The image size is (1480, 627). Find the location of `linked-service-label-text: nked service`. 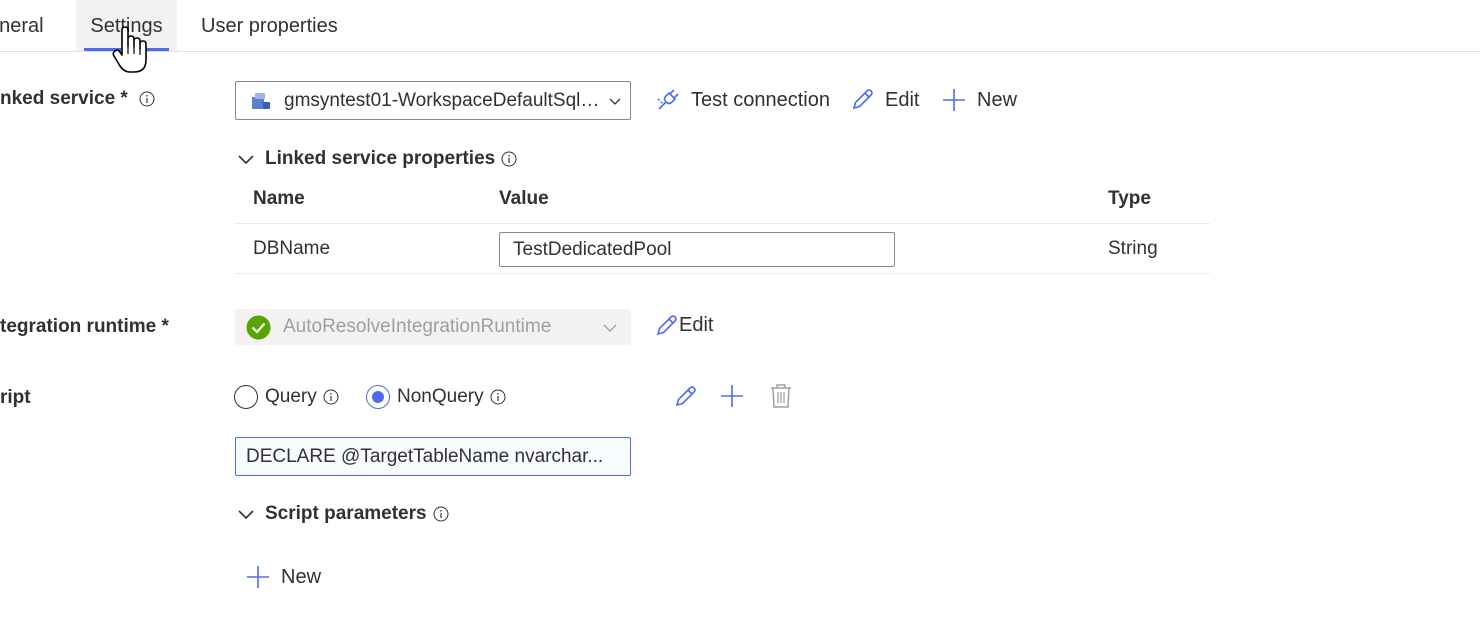

linked-service-label-text: nked service is located at coordinates (58, 98).